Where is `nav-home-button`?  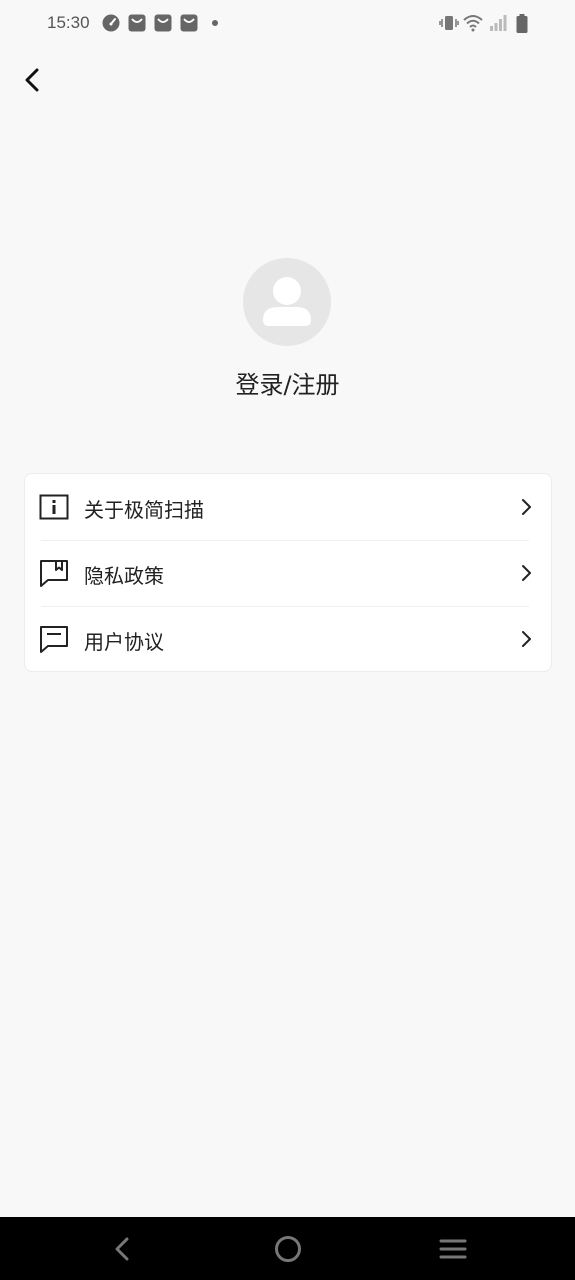 nav-home-button is located at coordinates (288, 1249).